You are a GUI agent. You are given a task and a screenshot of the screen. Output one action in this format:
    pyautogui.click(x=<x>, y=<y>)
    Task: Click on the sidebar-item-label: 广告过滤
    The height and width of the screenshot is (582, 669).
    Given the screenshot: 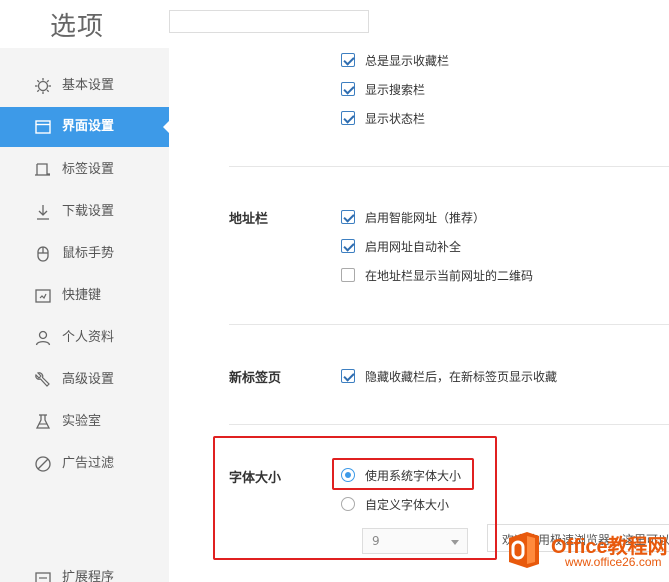 What is the action you would take?
    pyautogui.click(x=88, y=463)
    